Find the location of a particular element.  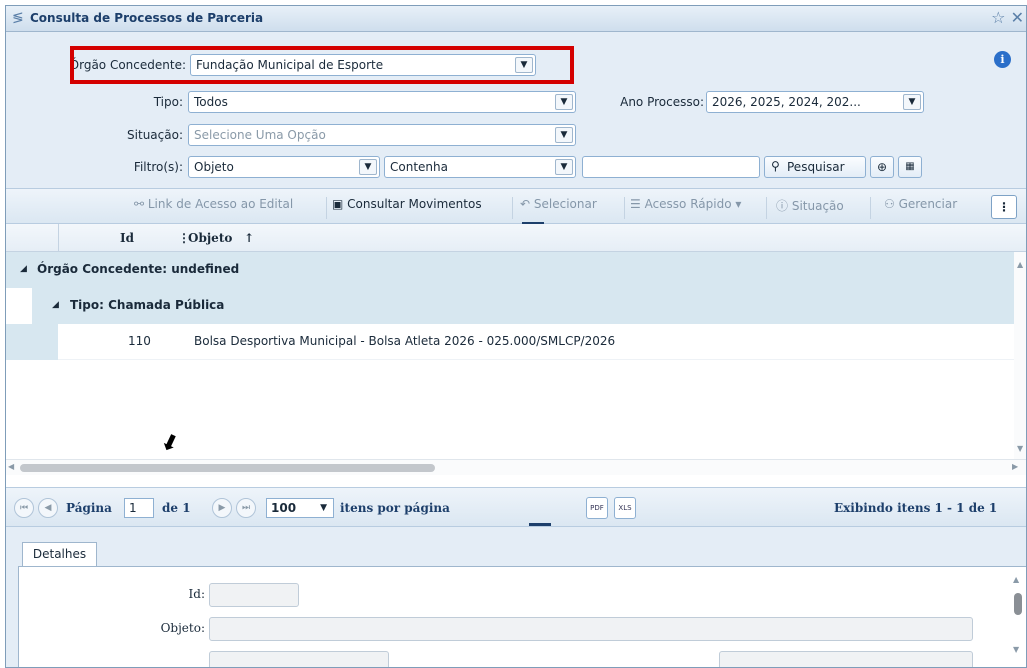

situacao-btn-label: Situação is located at coordinates (817, 206).